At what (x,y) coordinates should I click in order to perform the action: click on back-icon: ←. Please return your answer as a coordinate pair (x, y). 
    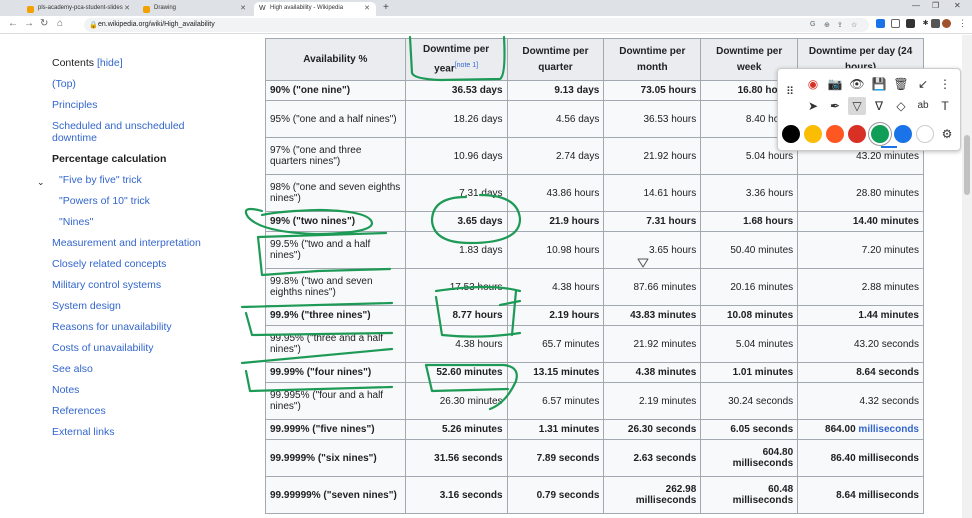
    Looking at the image, I should click on (13, 23).